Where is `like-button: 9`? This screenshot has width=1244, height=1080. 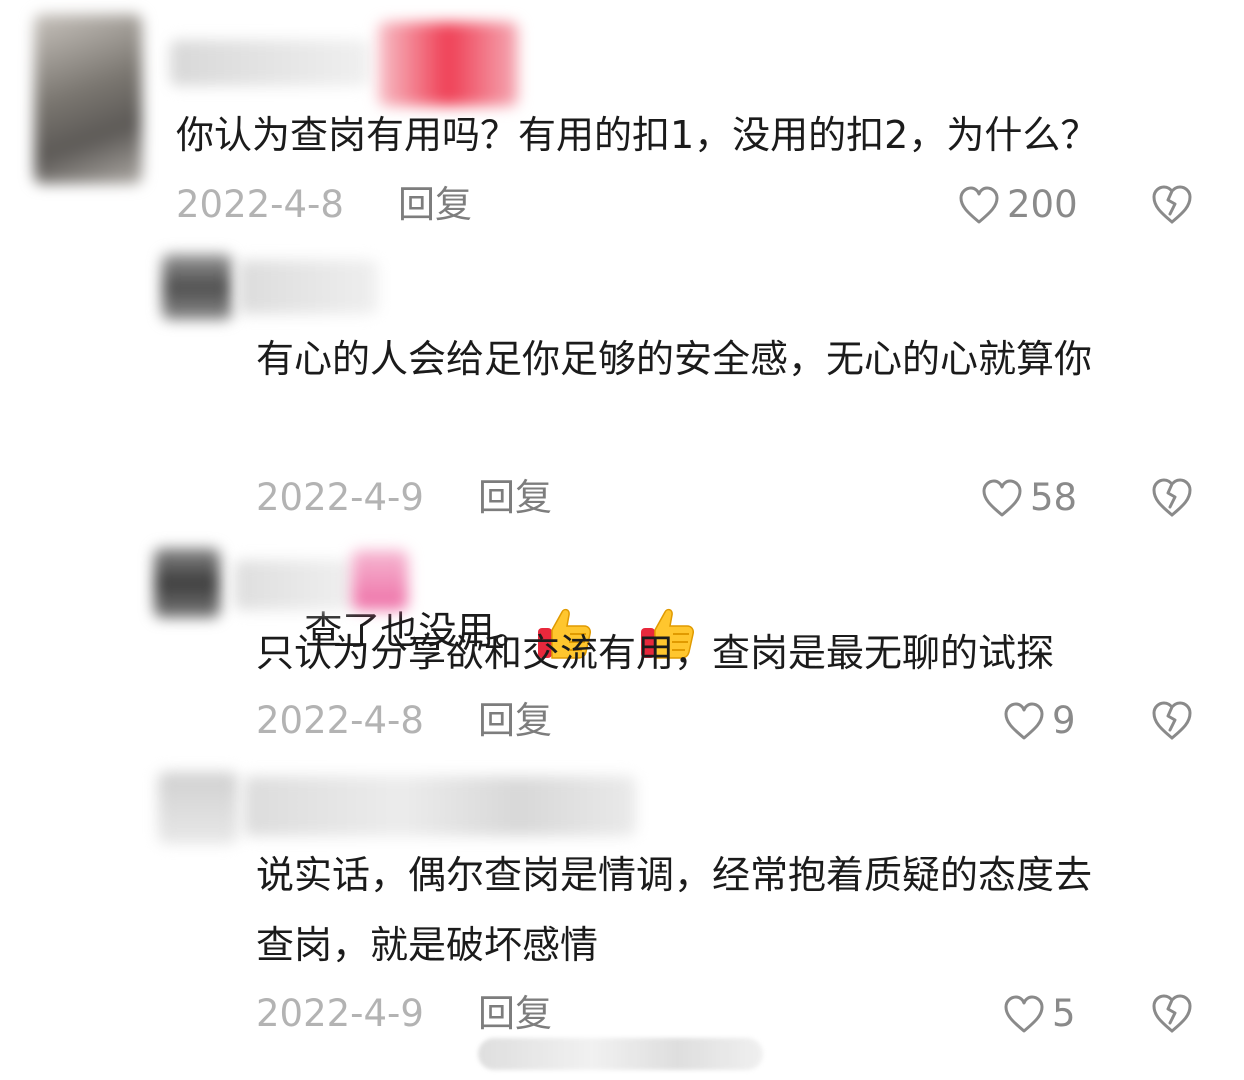
like-button: 9 is located at coordinates (1039, 721).